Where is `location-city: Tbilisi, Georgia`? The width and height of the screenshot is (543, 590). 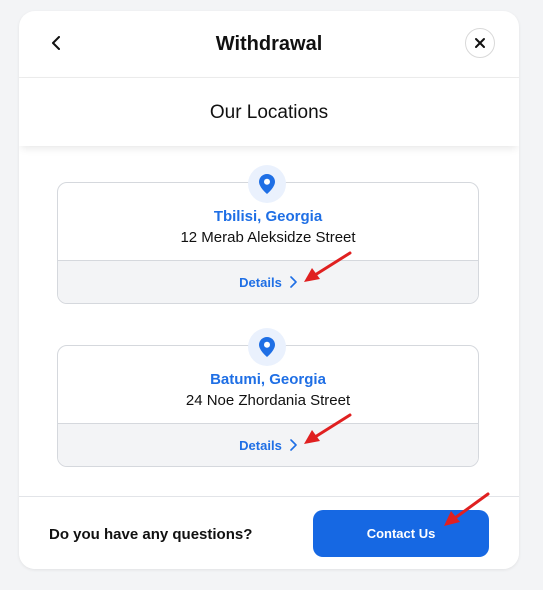 location-city: Tbilisi, Georgia is located at coordinates (268, 216).